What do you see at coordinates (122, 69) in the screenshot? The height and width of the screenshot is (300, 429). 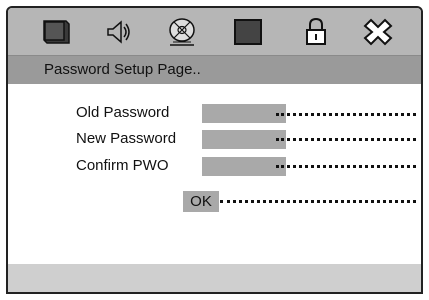 I see `page-title: Password Setup Page..` at bounding box center [122, 69].